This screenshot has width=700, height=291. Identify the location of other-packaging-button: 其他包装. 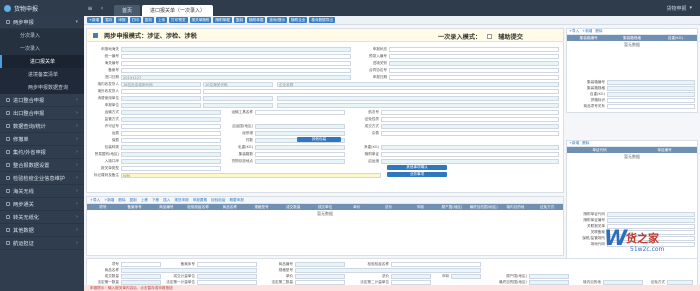
(319, 139).